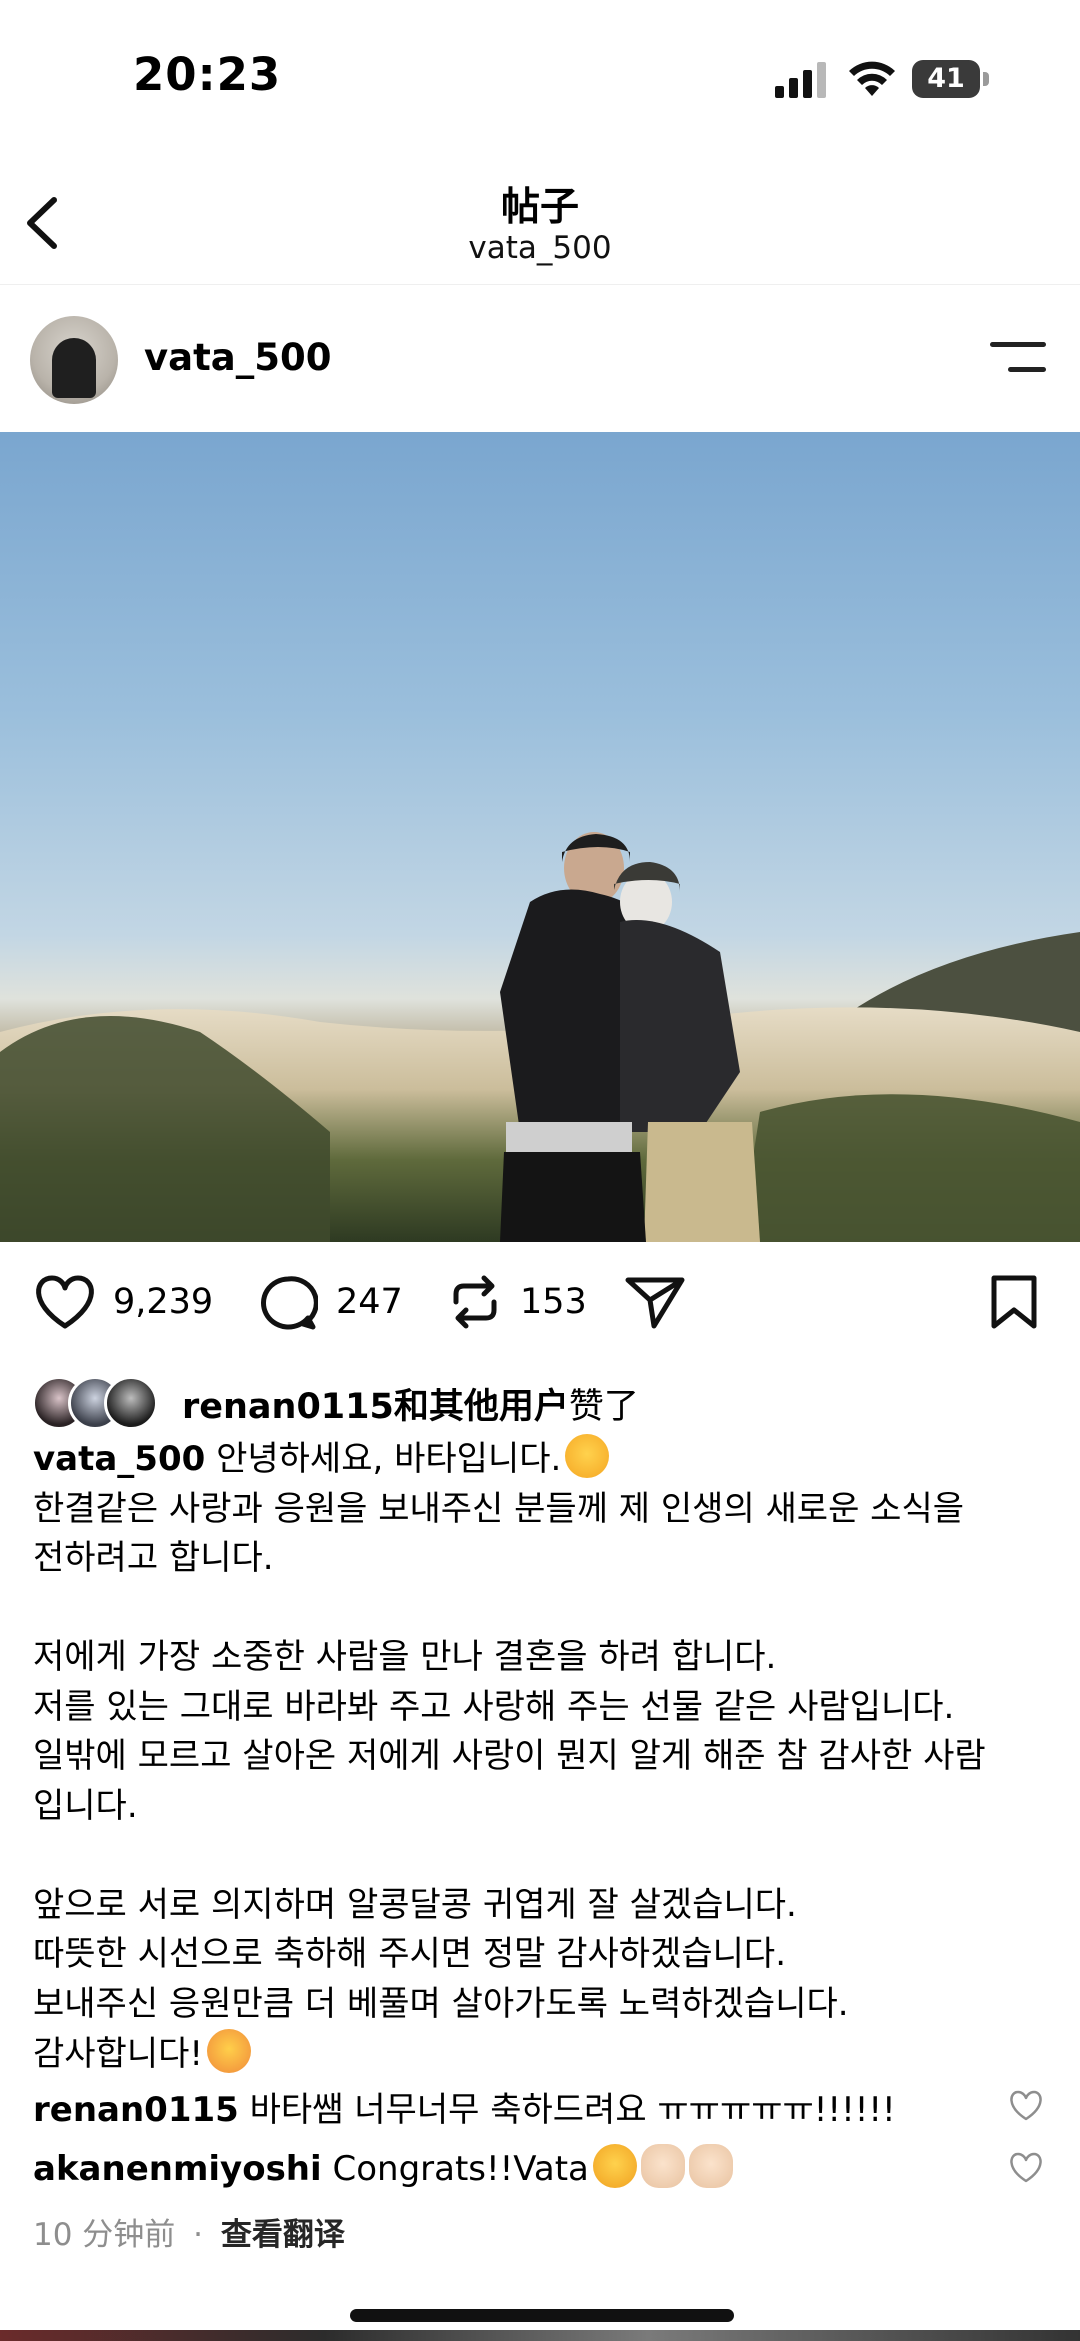 The image size is (1080, 2341). Describe the element at coordinates (614, 2166) in the screenshot. I see `party-face-emoji-icon` at that location.